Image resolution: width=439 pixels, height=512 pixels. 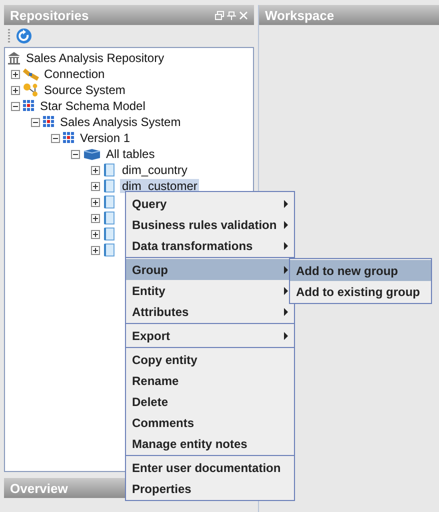 What do you see at coordinates (206, 467) in the screenshot?
I see `menu-label: Enter user documentation` at bounding box center [206, 467].